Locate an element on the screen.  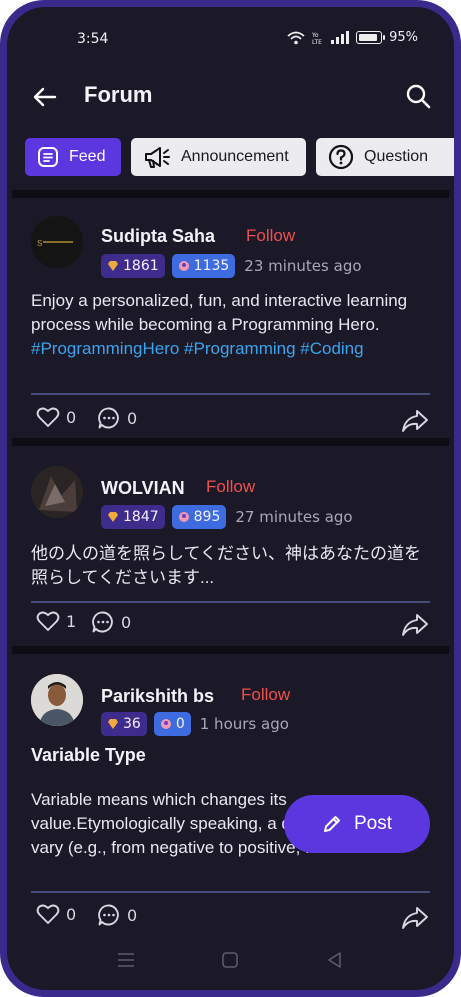
xp-badge: 1135 is located at coordinates (203, 266).